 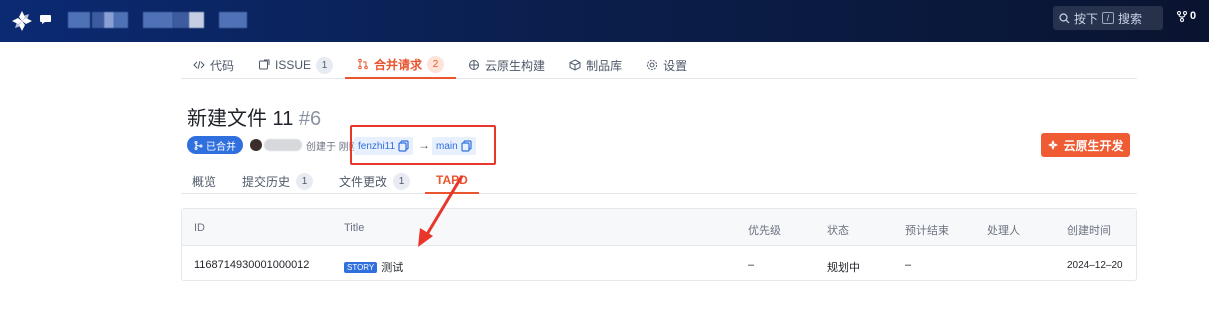 I want to click on tab-packages: 制品库, so click(x=595, y=65).